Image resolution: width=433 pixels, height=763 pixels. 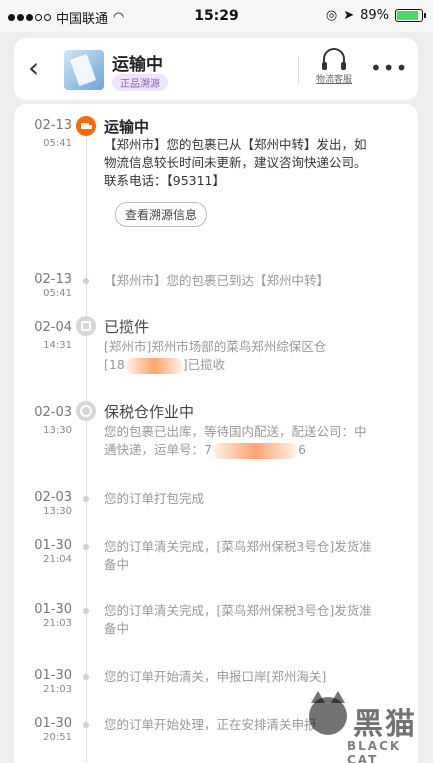 I want to click on rotation-lock-icon: ◎, so click(x=331, y=15).